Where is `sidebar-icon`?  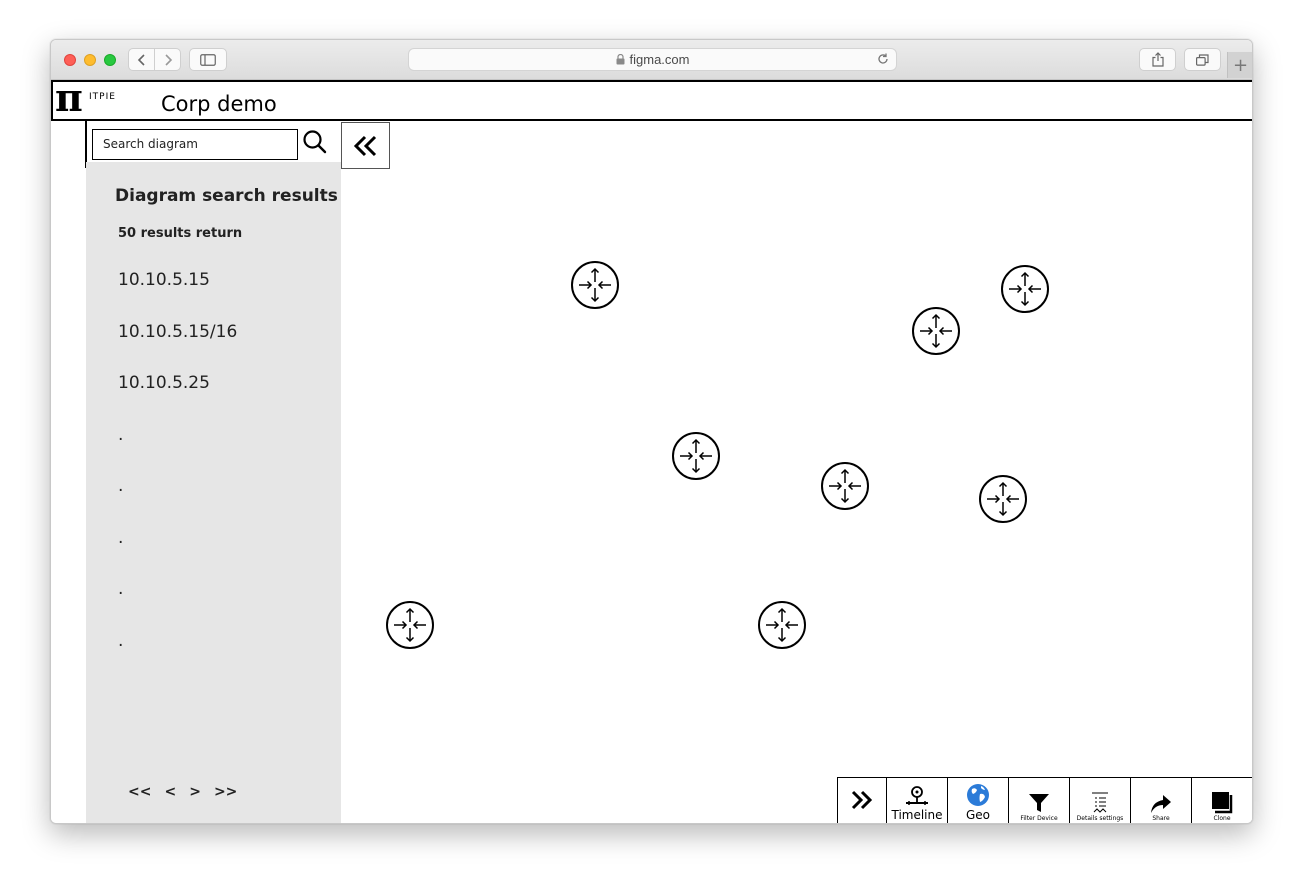 sidebar-icon is located at coordinates (208, 59).